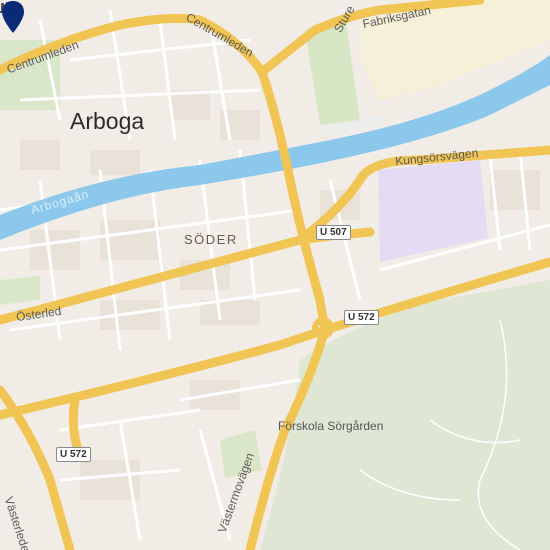  What do you see at coordinates (13, 17) in the screenshot?
I see `location-pin-icon` at bounding box center [13, 17].